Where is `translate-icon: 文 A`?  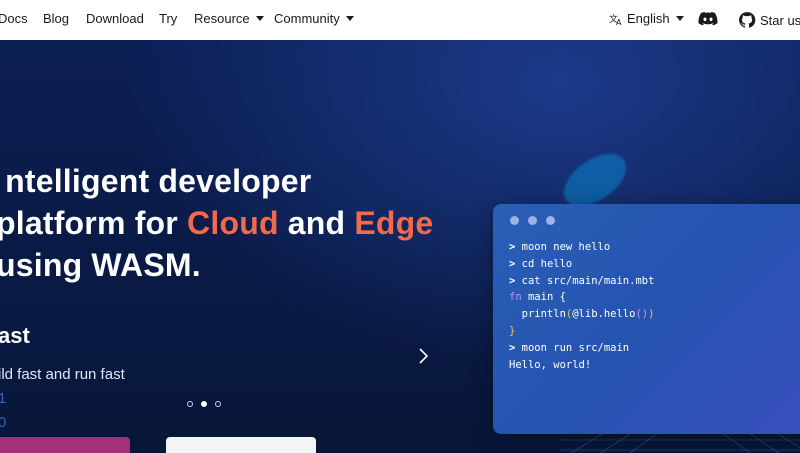
translate-icon: 文 A is located at coordinates (615, 19).